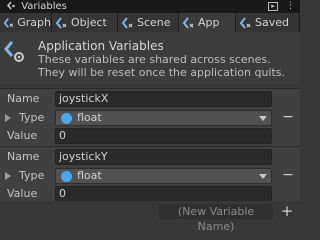 The width and height of the screenshot is (320, 240). What do you see at coordinates (245, 22) in the screenshot?
I see `saved-icon` at bounding box center [245, 22].